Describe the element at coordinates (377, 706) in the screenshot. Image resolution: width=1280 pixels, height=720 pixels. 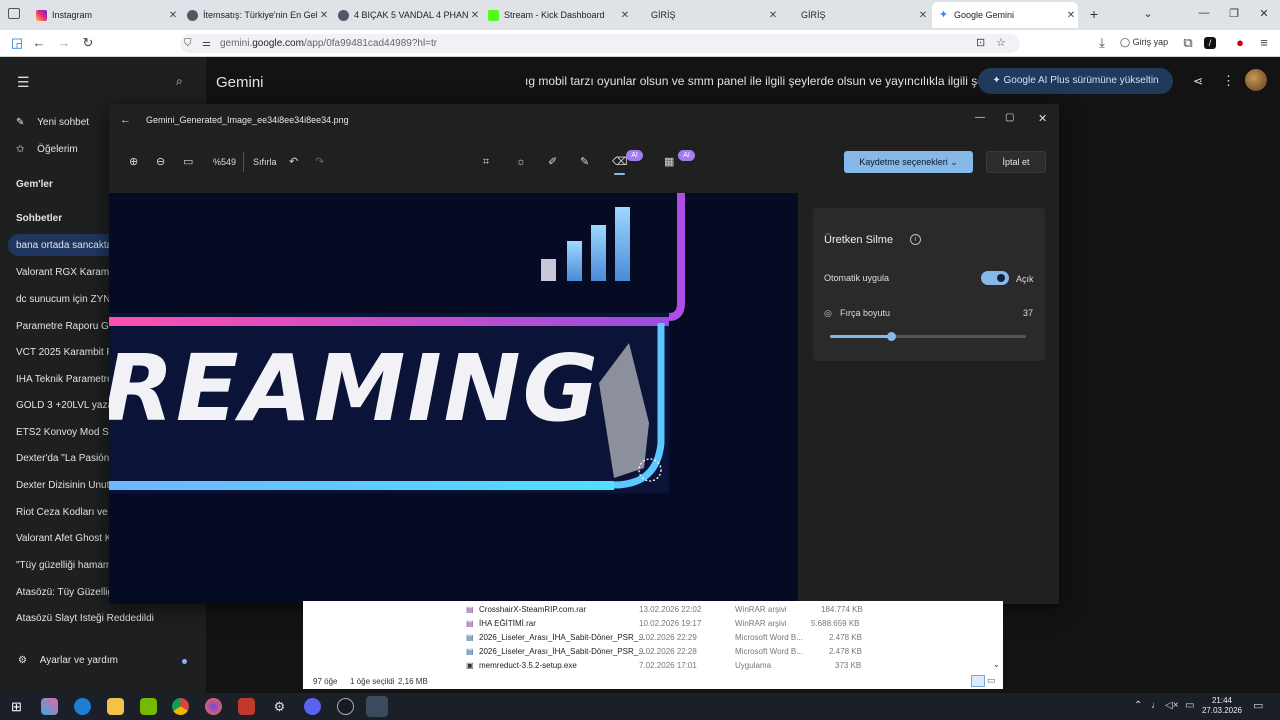
I see `photos-icon` at that location.